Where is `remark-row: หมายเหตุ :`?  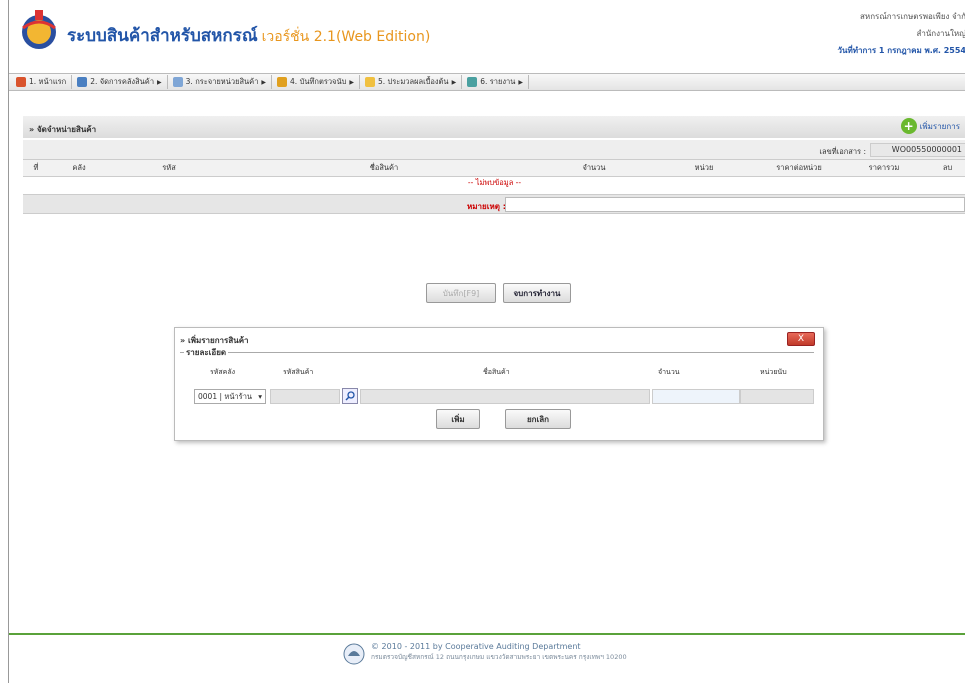 remark-row: หมายเหตุ : is located at coordinates (494, 204).